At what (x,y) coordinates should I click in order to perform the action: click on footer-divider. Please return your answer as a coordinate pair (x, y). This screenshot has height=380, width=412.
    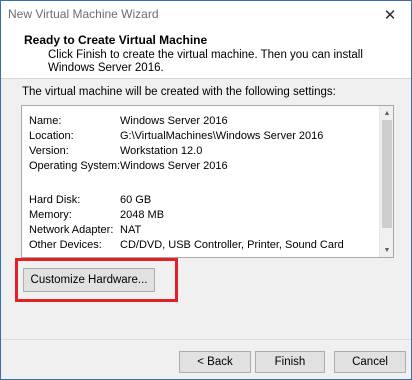
    Looking at the image, I should click on (206, 339).